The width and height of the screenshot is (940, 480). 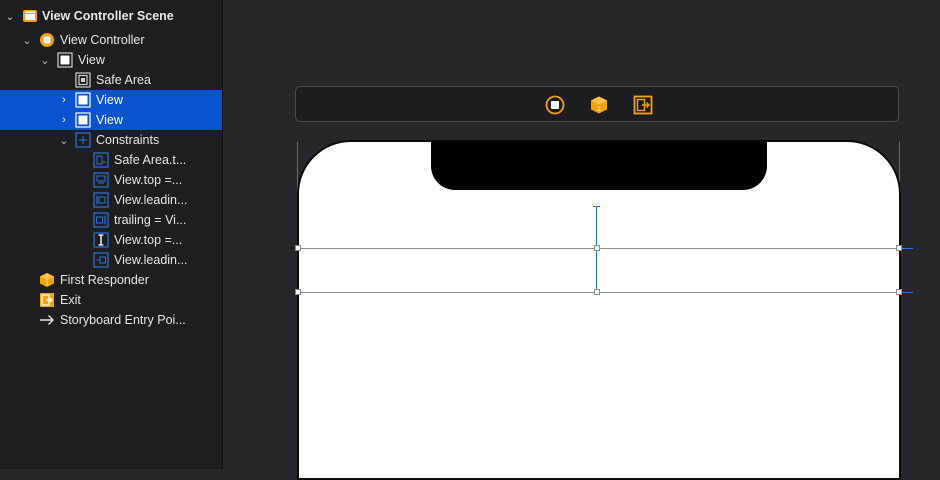 What do you see at coordinates (599, 166) in the screenshot?
I see `device-notch` at bounding box center [599, 166].